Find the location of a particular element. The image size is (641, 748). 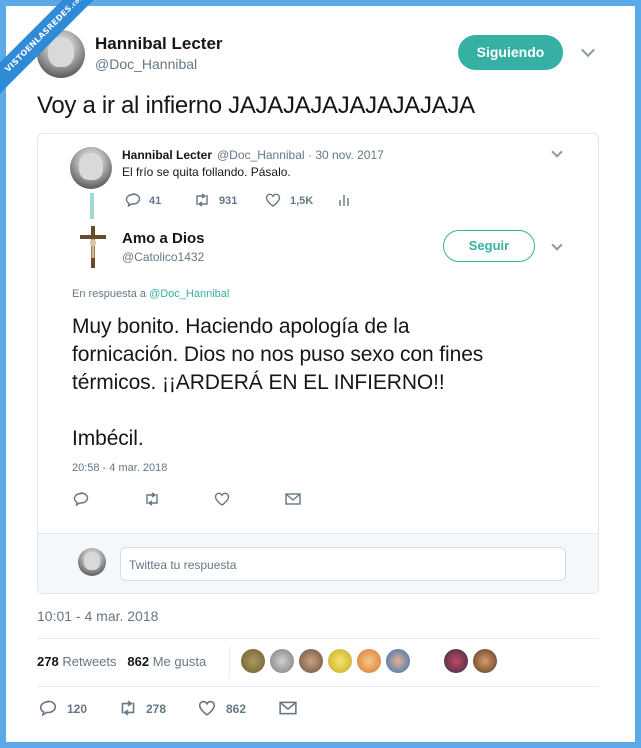

reply-text-line3: térmicos. ¡¡ARDERÁ EN EL INFIERNO!! is located at coordinates (258, 382).